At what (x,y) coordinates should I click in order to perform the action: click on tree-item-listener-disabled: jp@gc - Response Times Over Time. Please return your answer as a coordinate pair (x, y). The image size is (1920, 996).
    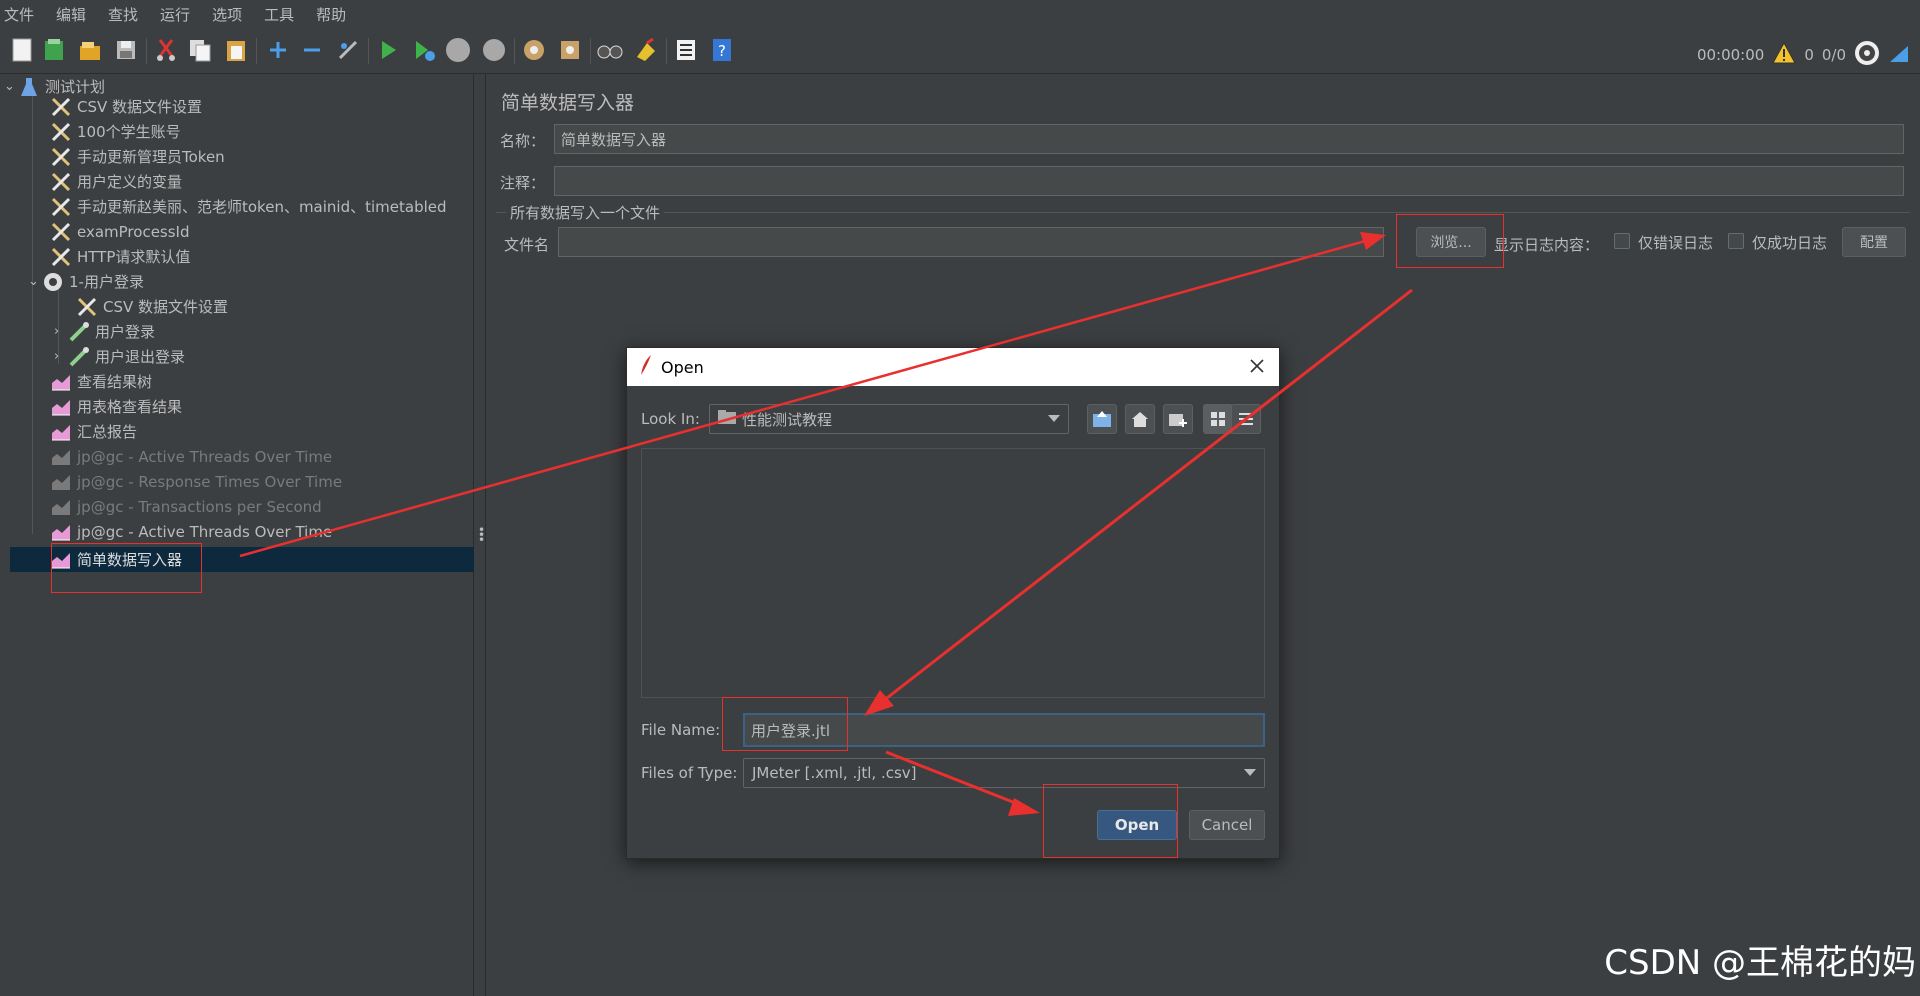
    Looking at the image, I should click on (196, 481).